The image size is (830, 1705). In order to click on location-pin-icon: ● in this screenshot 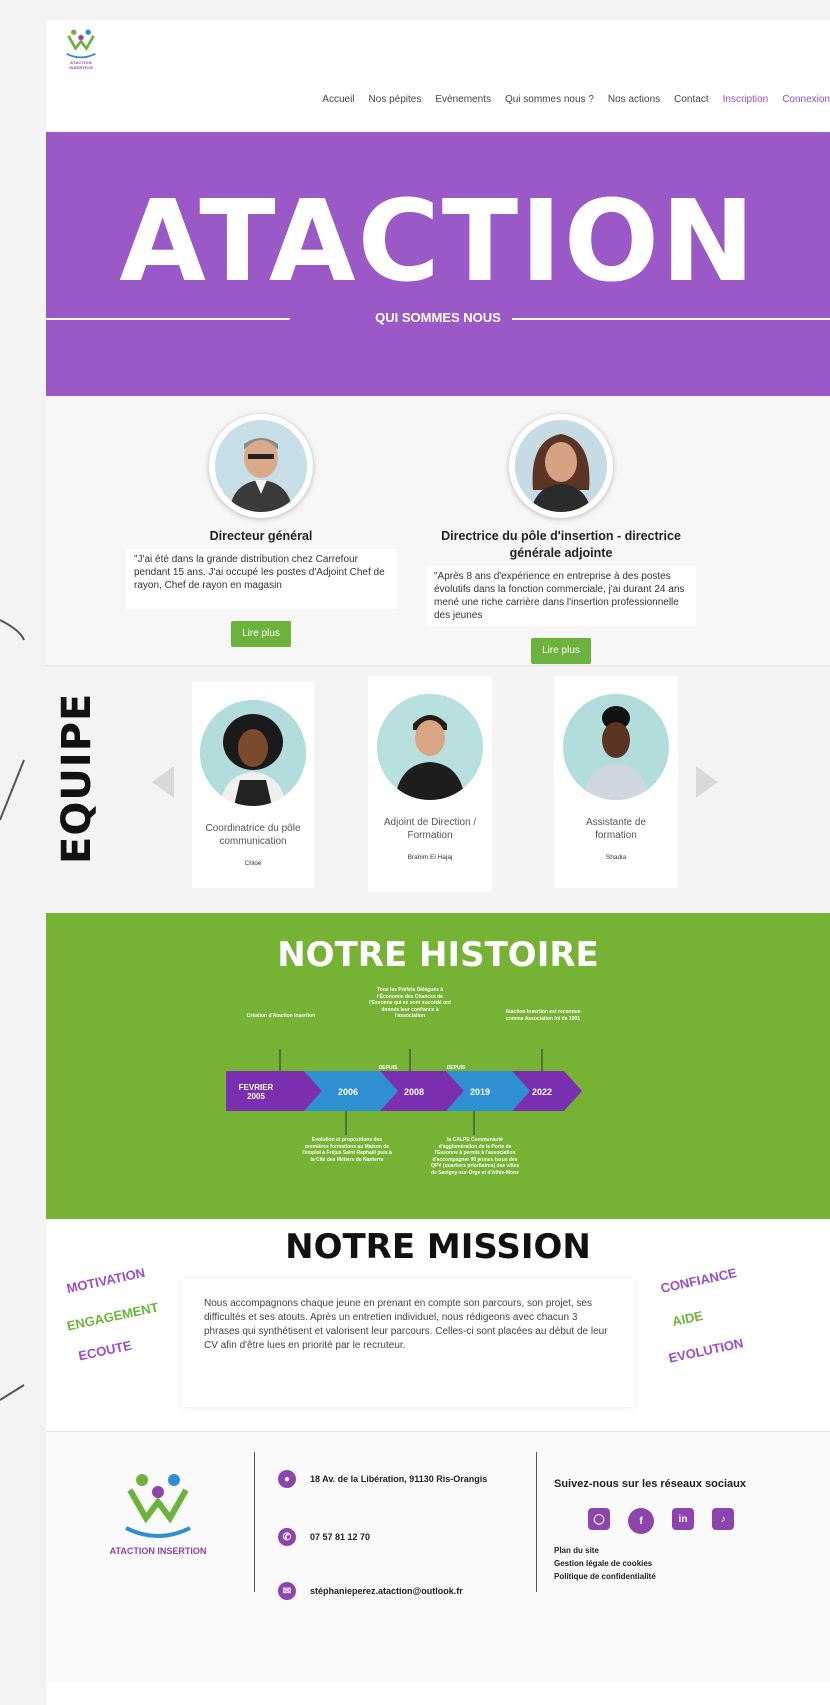, I will do `click(287, 1479)`.